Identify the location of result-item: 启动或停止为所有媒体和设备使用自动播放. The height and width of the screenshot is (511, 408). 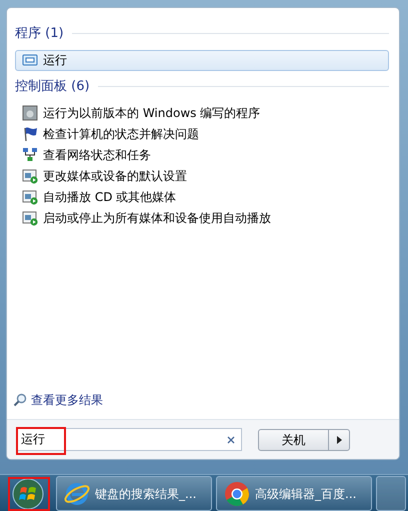
(202, 217).